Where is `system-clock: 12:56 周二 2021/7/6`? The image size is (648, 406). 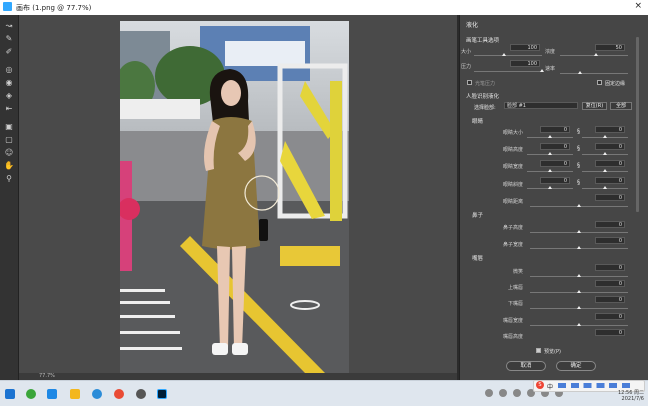
system-clock: 12:56 周二 2021/7/6 is located at coordinates (631, 396).